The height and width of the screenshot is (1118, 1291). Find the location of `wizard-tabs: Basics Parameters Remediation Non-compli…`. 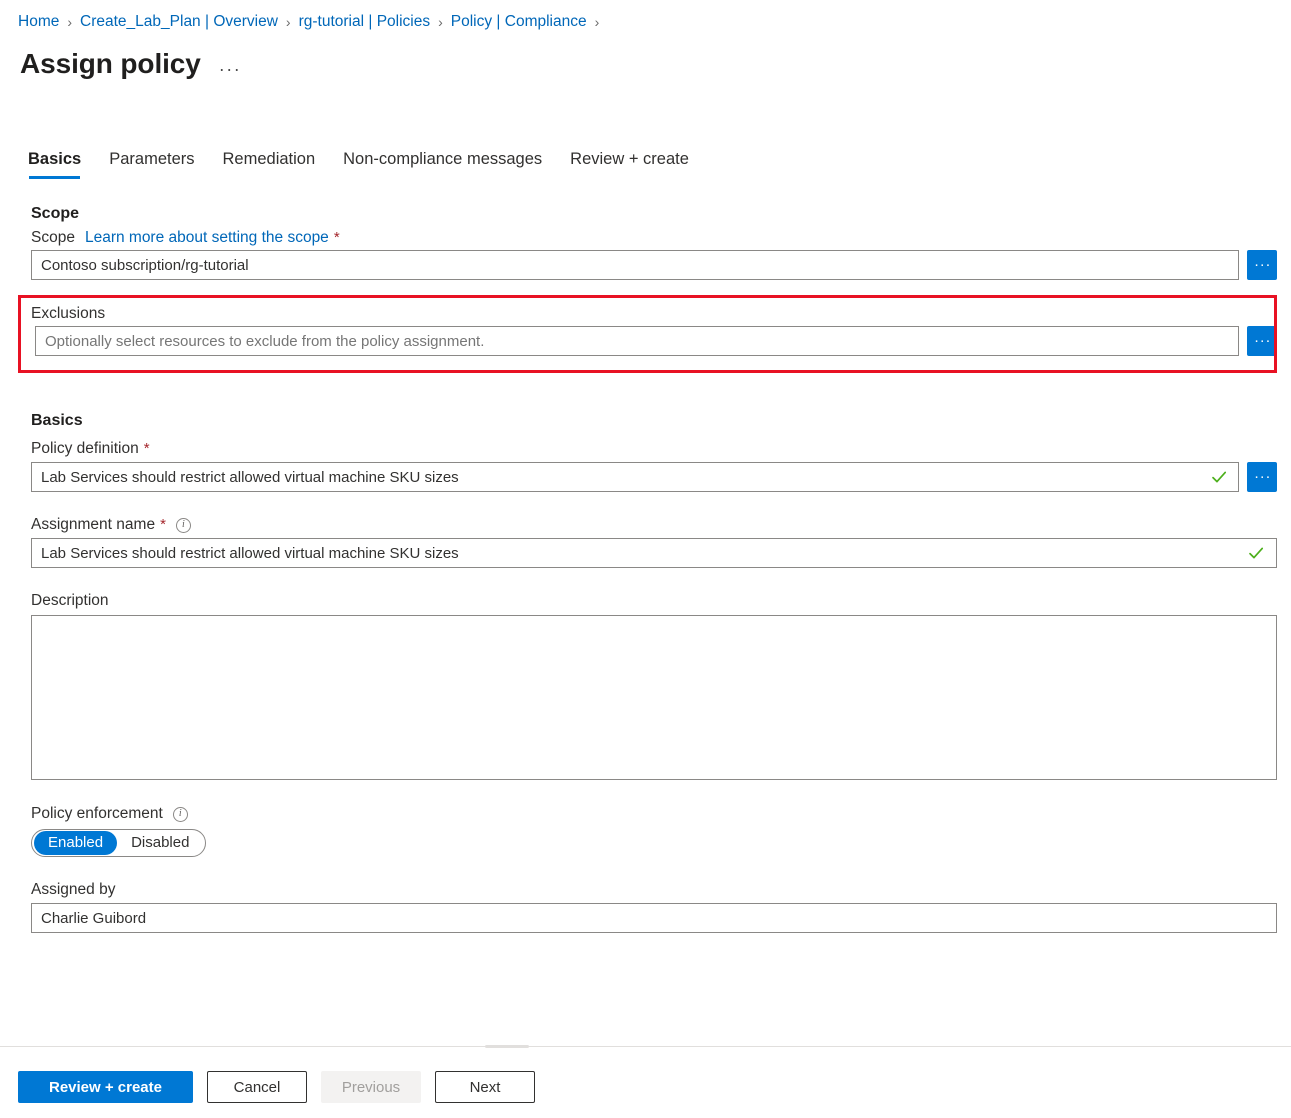

wizard-tabs: Basics Parameters Remediation Non-compli… is located at coordinates (372, 163).